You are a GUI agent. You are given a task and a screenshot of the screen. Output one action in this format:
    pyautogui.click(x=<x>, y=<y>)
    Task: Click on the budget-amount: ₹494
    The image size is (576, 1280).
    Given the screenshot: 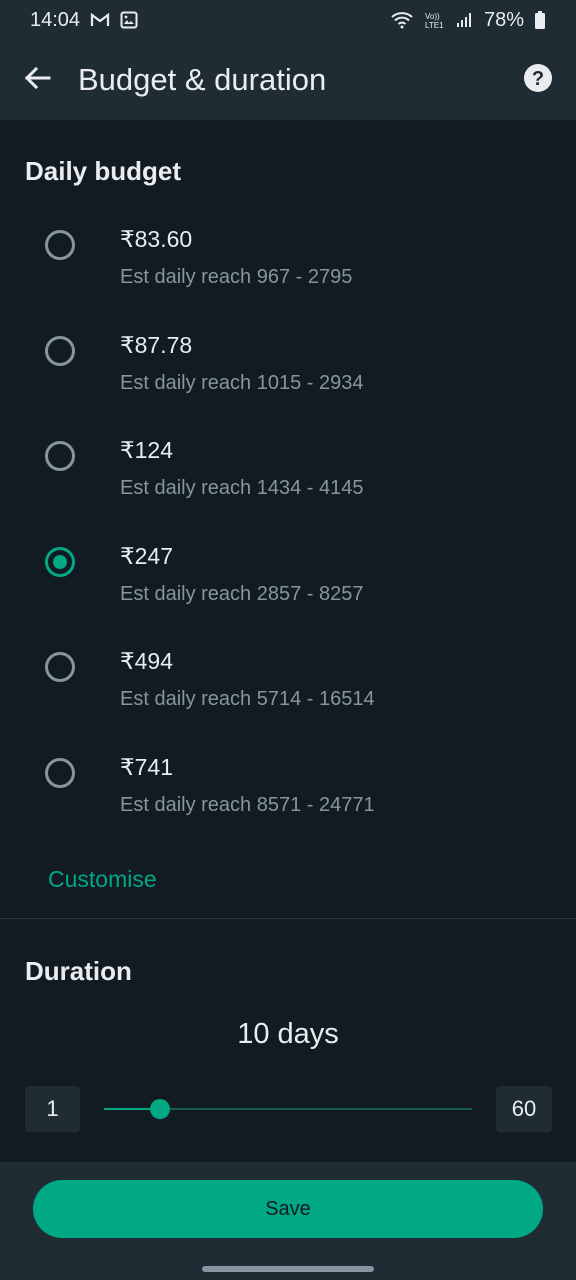 What is the action you would take?
    pyautogui.click(x=147, y=661)
    